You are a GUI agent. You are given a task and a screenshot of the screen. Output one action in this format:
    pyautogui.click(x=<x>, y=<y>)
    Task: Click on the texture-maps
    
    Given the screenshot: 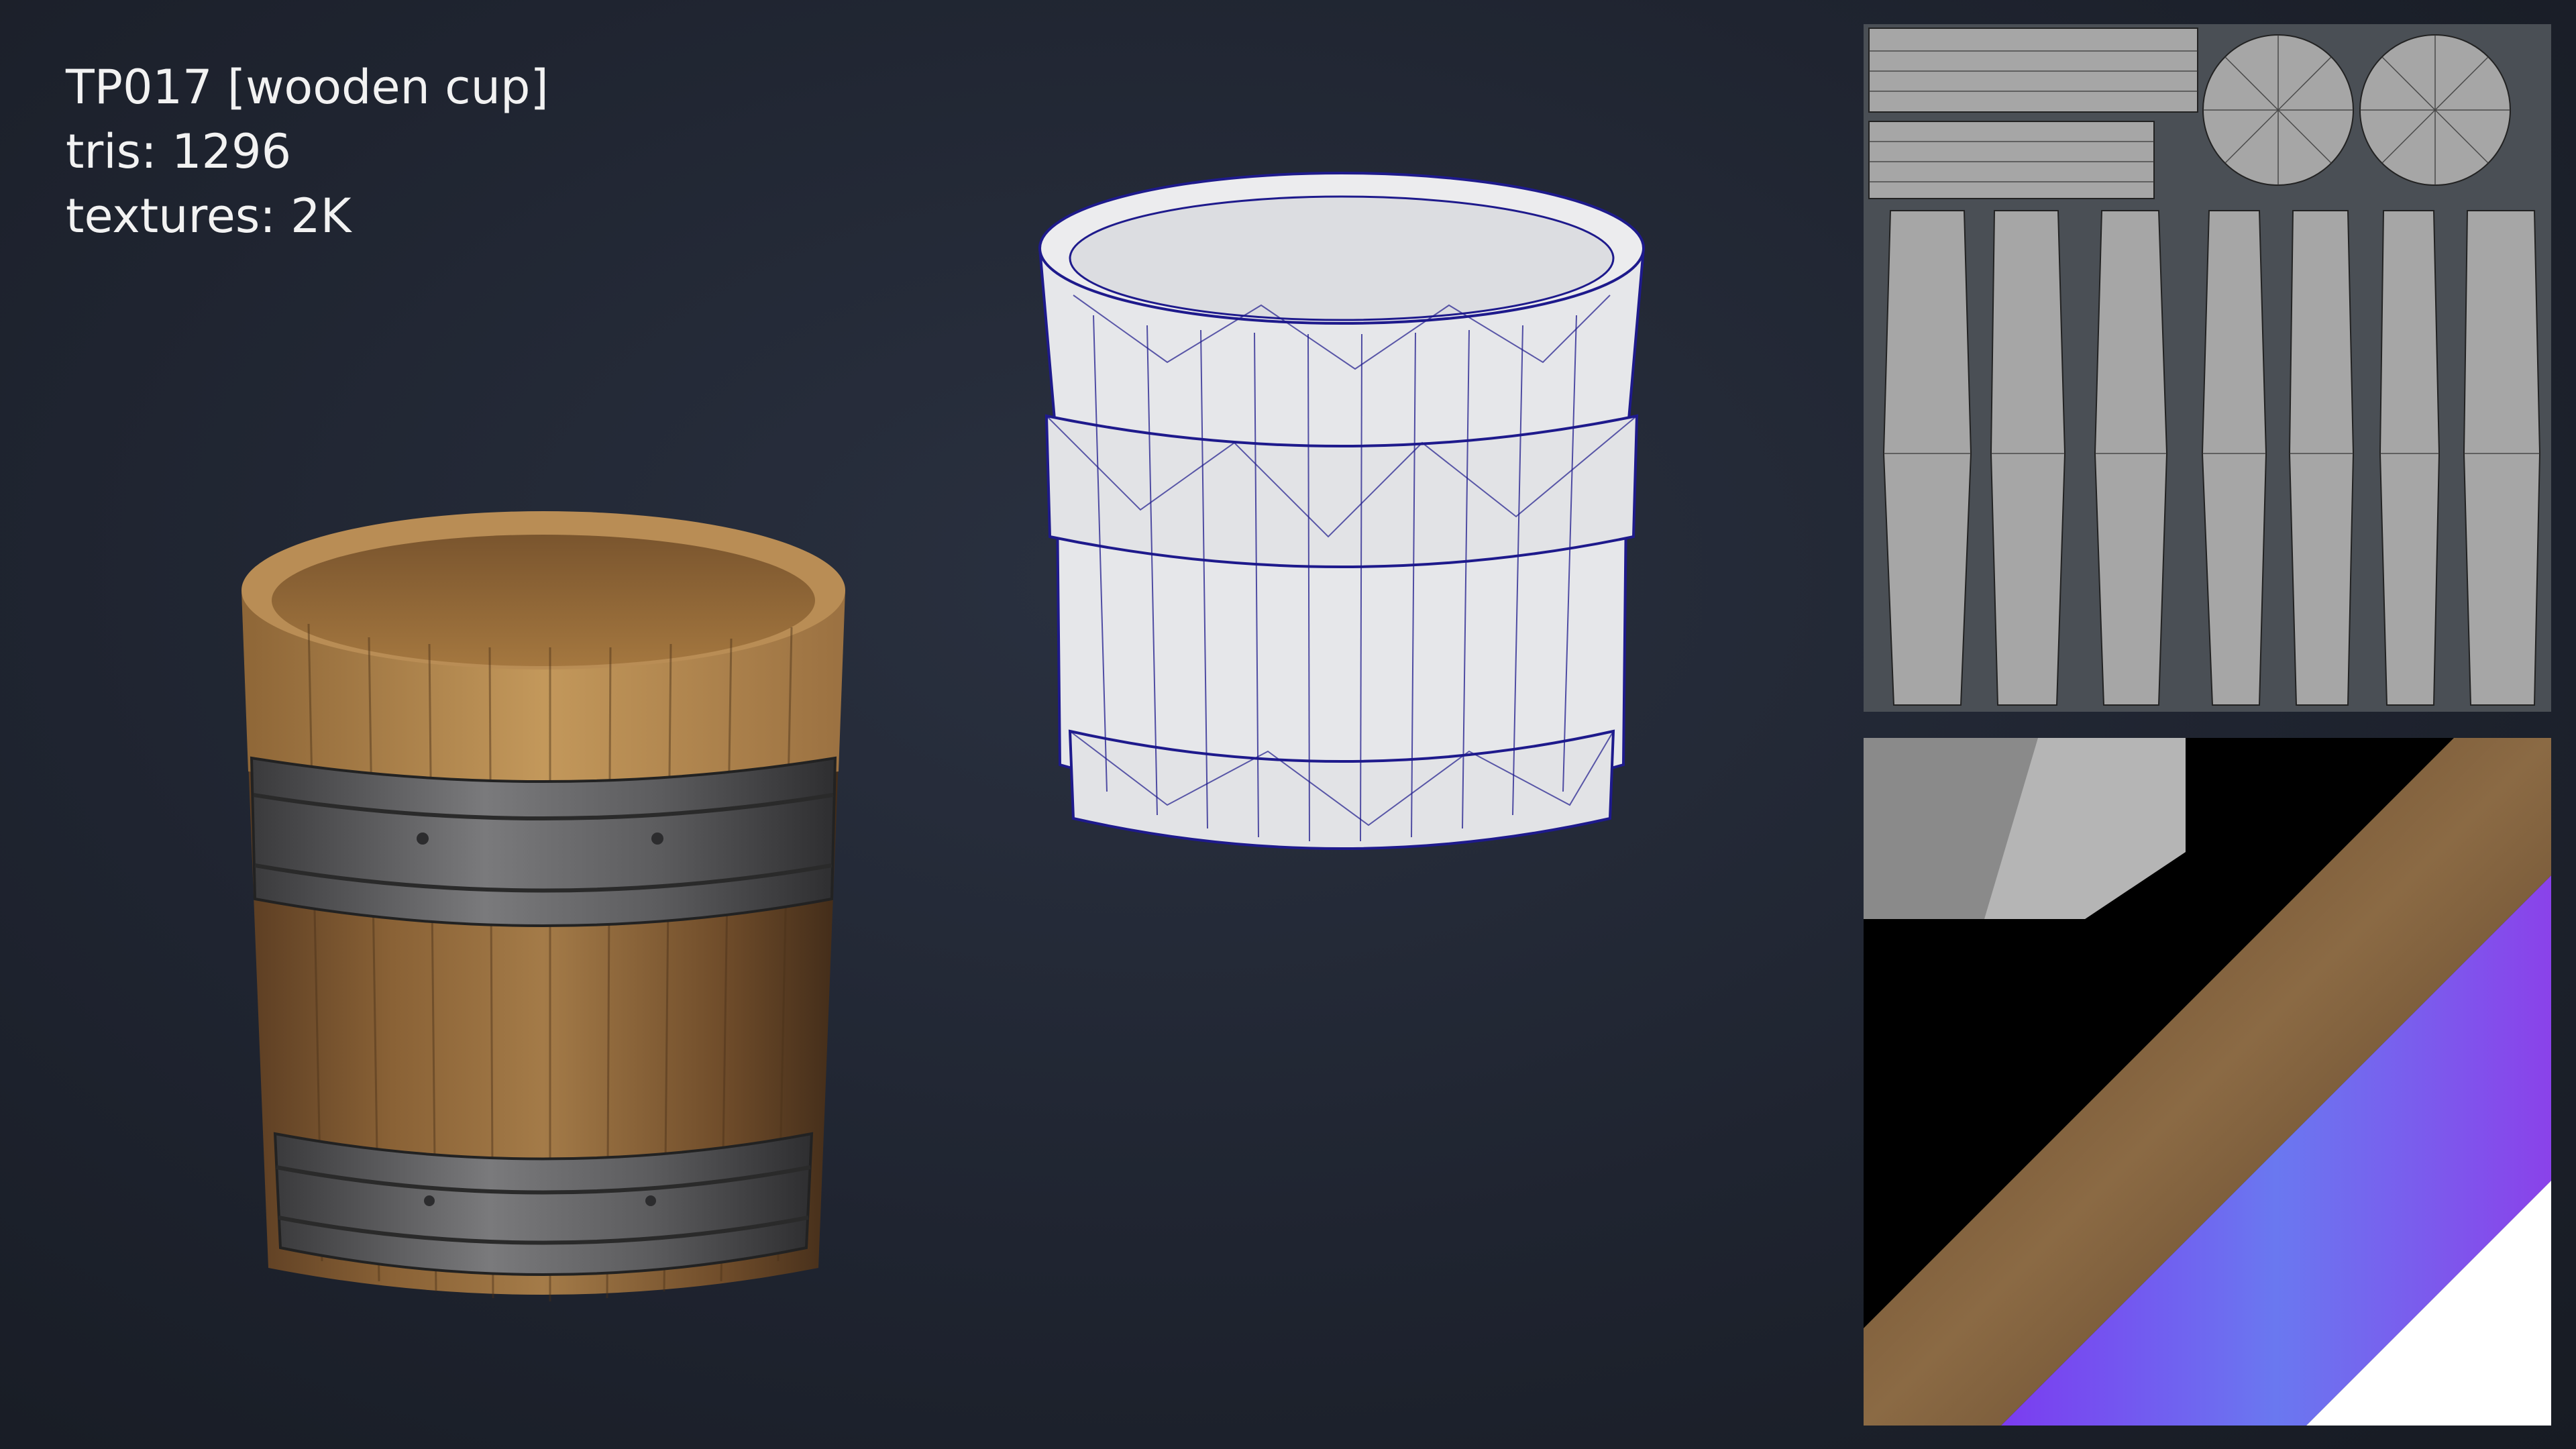 What is the action you would take?
    pyautogui.click(x=2207, y=1082)
    